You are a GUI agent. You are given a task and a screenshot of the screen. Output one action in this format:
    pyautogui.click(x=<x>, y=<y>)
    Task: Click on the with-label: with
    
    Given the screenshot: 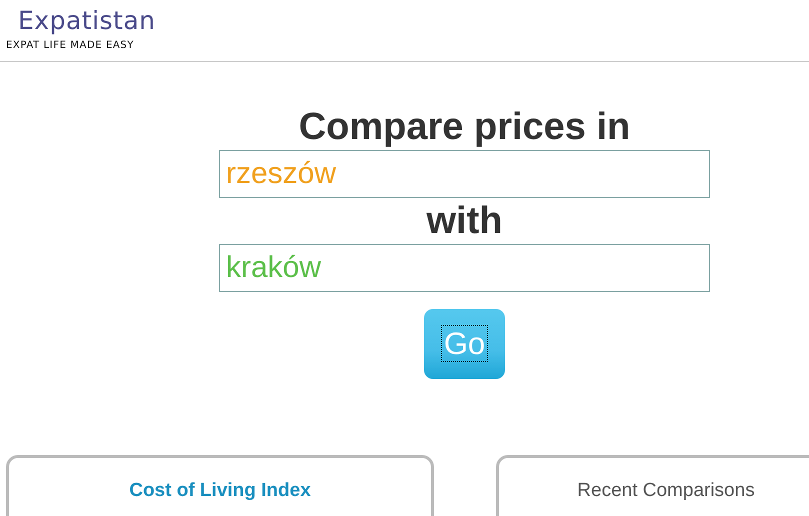 What is the action you would take?
    pyautogui.click(x=464, y=221)
    